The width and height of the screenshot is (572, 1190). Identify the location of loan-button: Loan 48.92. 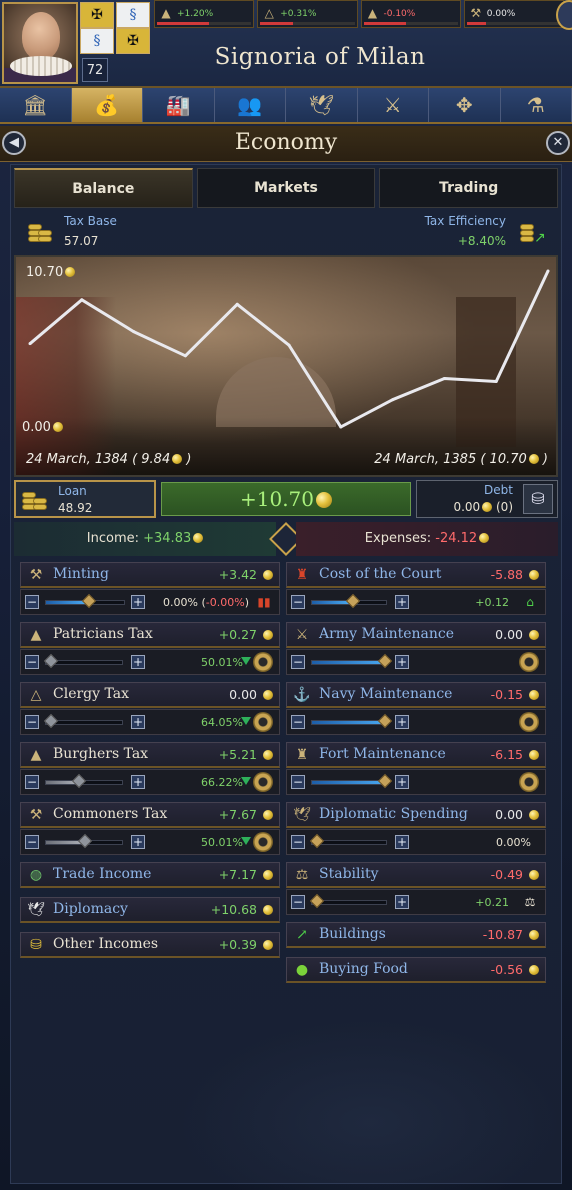
(85, 499).